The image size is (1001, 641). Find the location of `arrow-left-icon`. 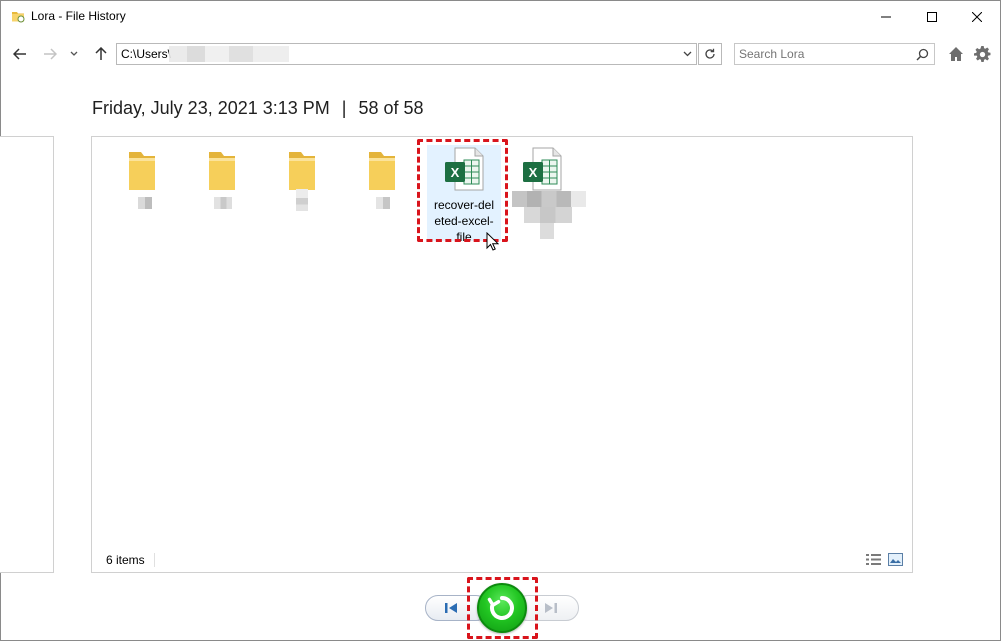

arrow-left-icon is located at coordinates (19, 54).